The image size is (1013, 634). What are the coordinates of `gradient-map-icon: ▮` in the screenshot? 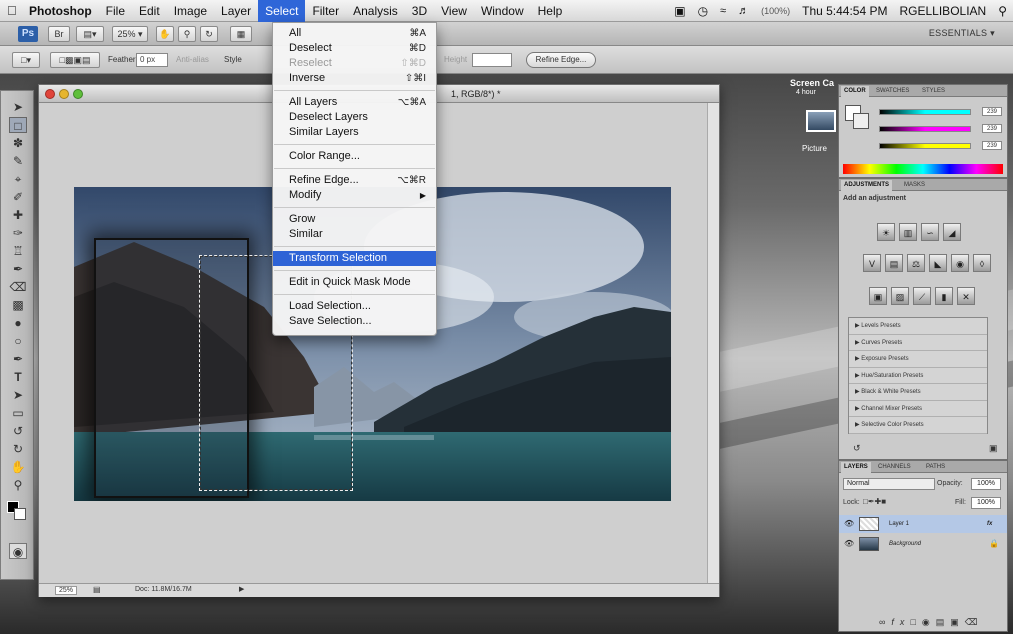 It's located at (944, 296).